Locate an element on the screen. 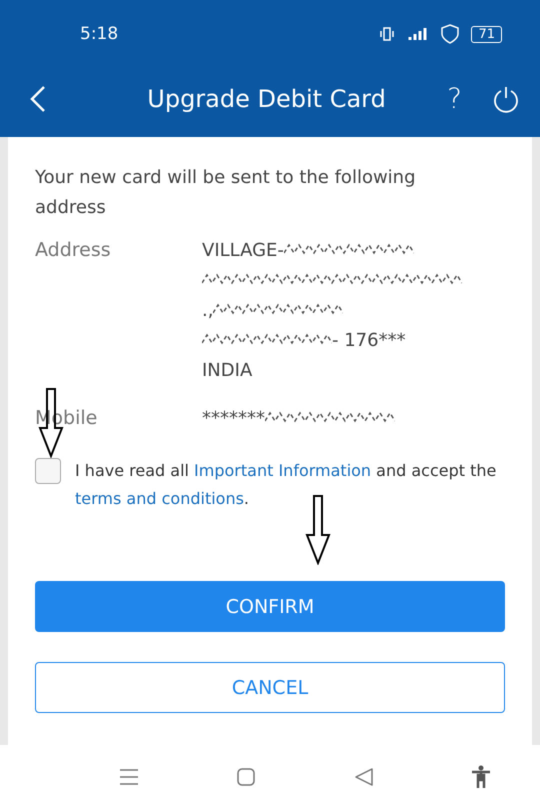 This screenshot has width=540, height=809. consent-link: terms and conditions is located at coordinates (159, 498).